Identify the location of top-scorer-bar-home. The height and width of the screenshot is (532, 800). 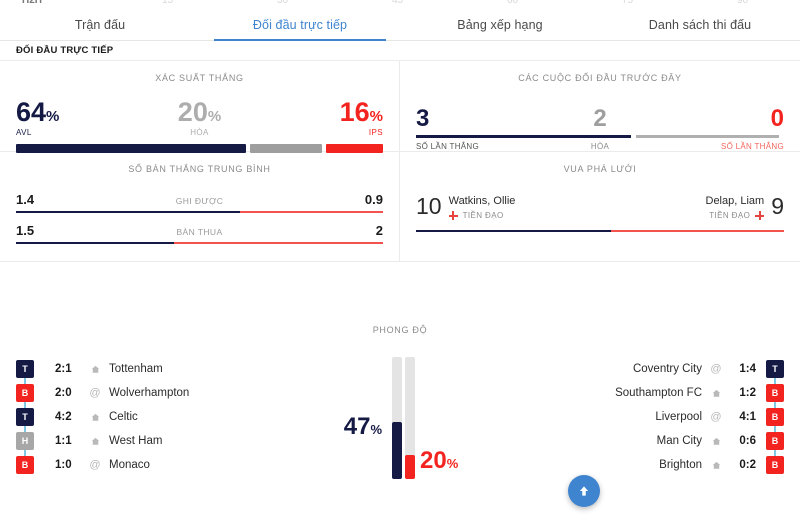
(514, 231).